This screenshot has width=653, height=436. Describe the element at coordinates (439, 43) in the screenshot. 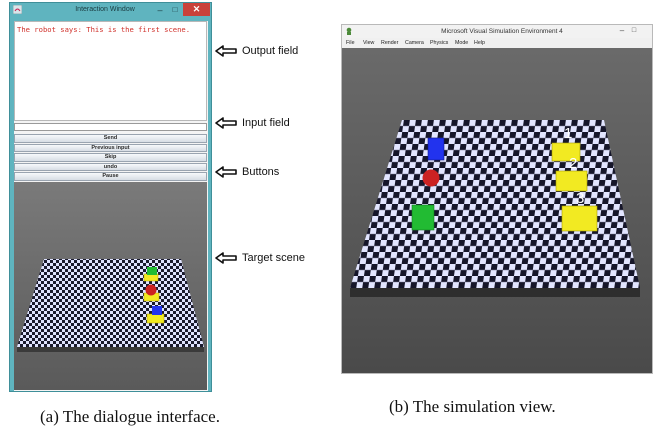

I see `menu-physics: Physics` at that location.